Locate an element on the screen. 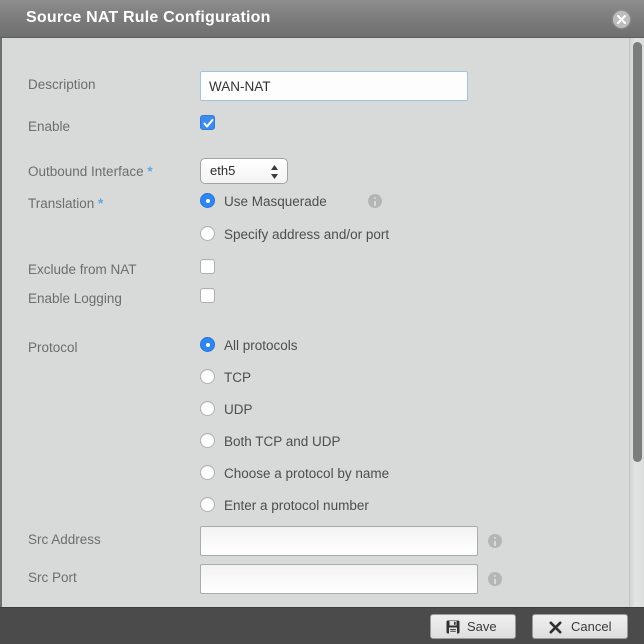 This screenshot has height=644, width=644. translation-radio-masquerade is located at coordinates (207, 200).